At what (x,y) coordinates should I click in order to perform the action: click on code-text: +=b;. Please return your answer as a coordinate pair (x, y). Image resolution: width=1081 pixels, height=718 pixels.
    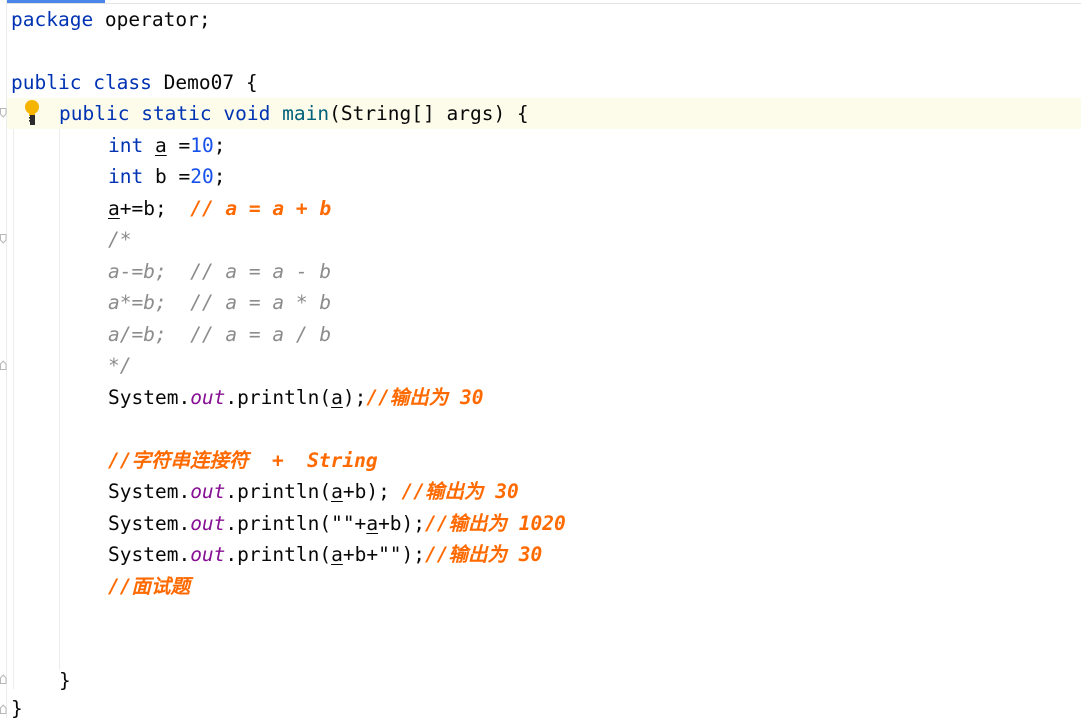
    Looking at the image, I should click on (155, 208).